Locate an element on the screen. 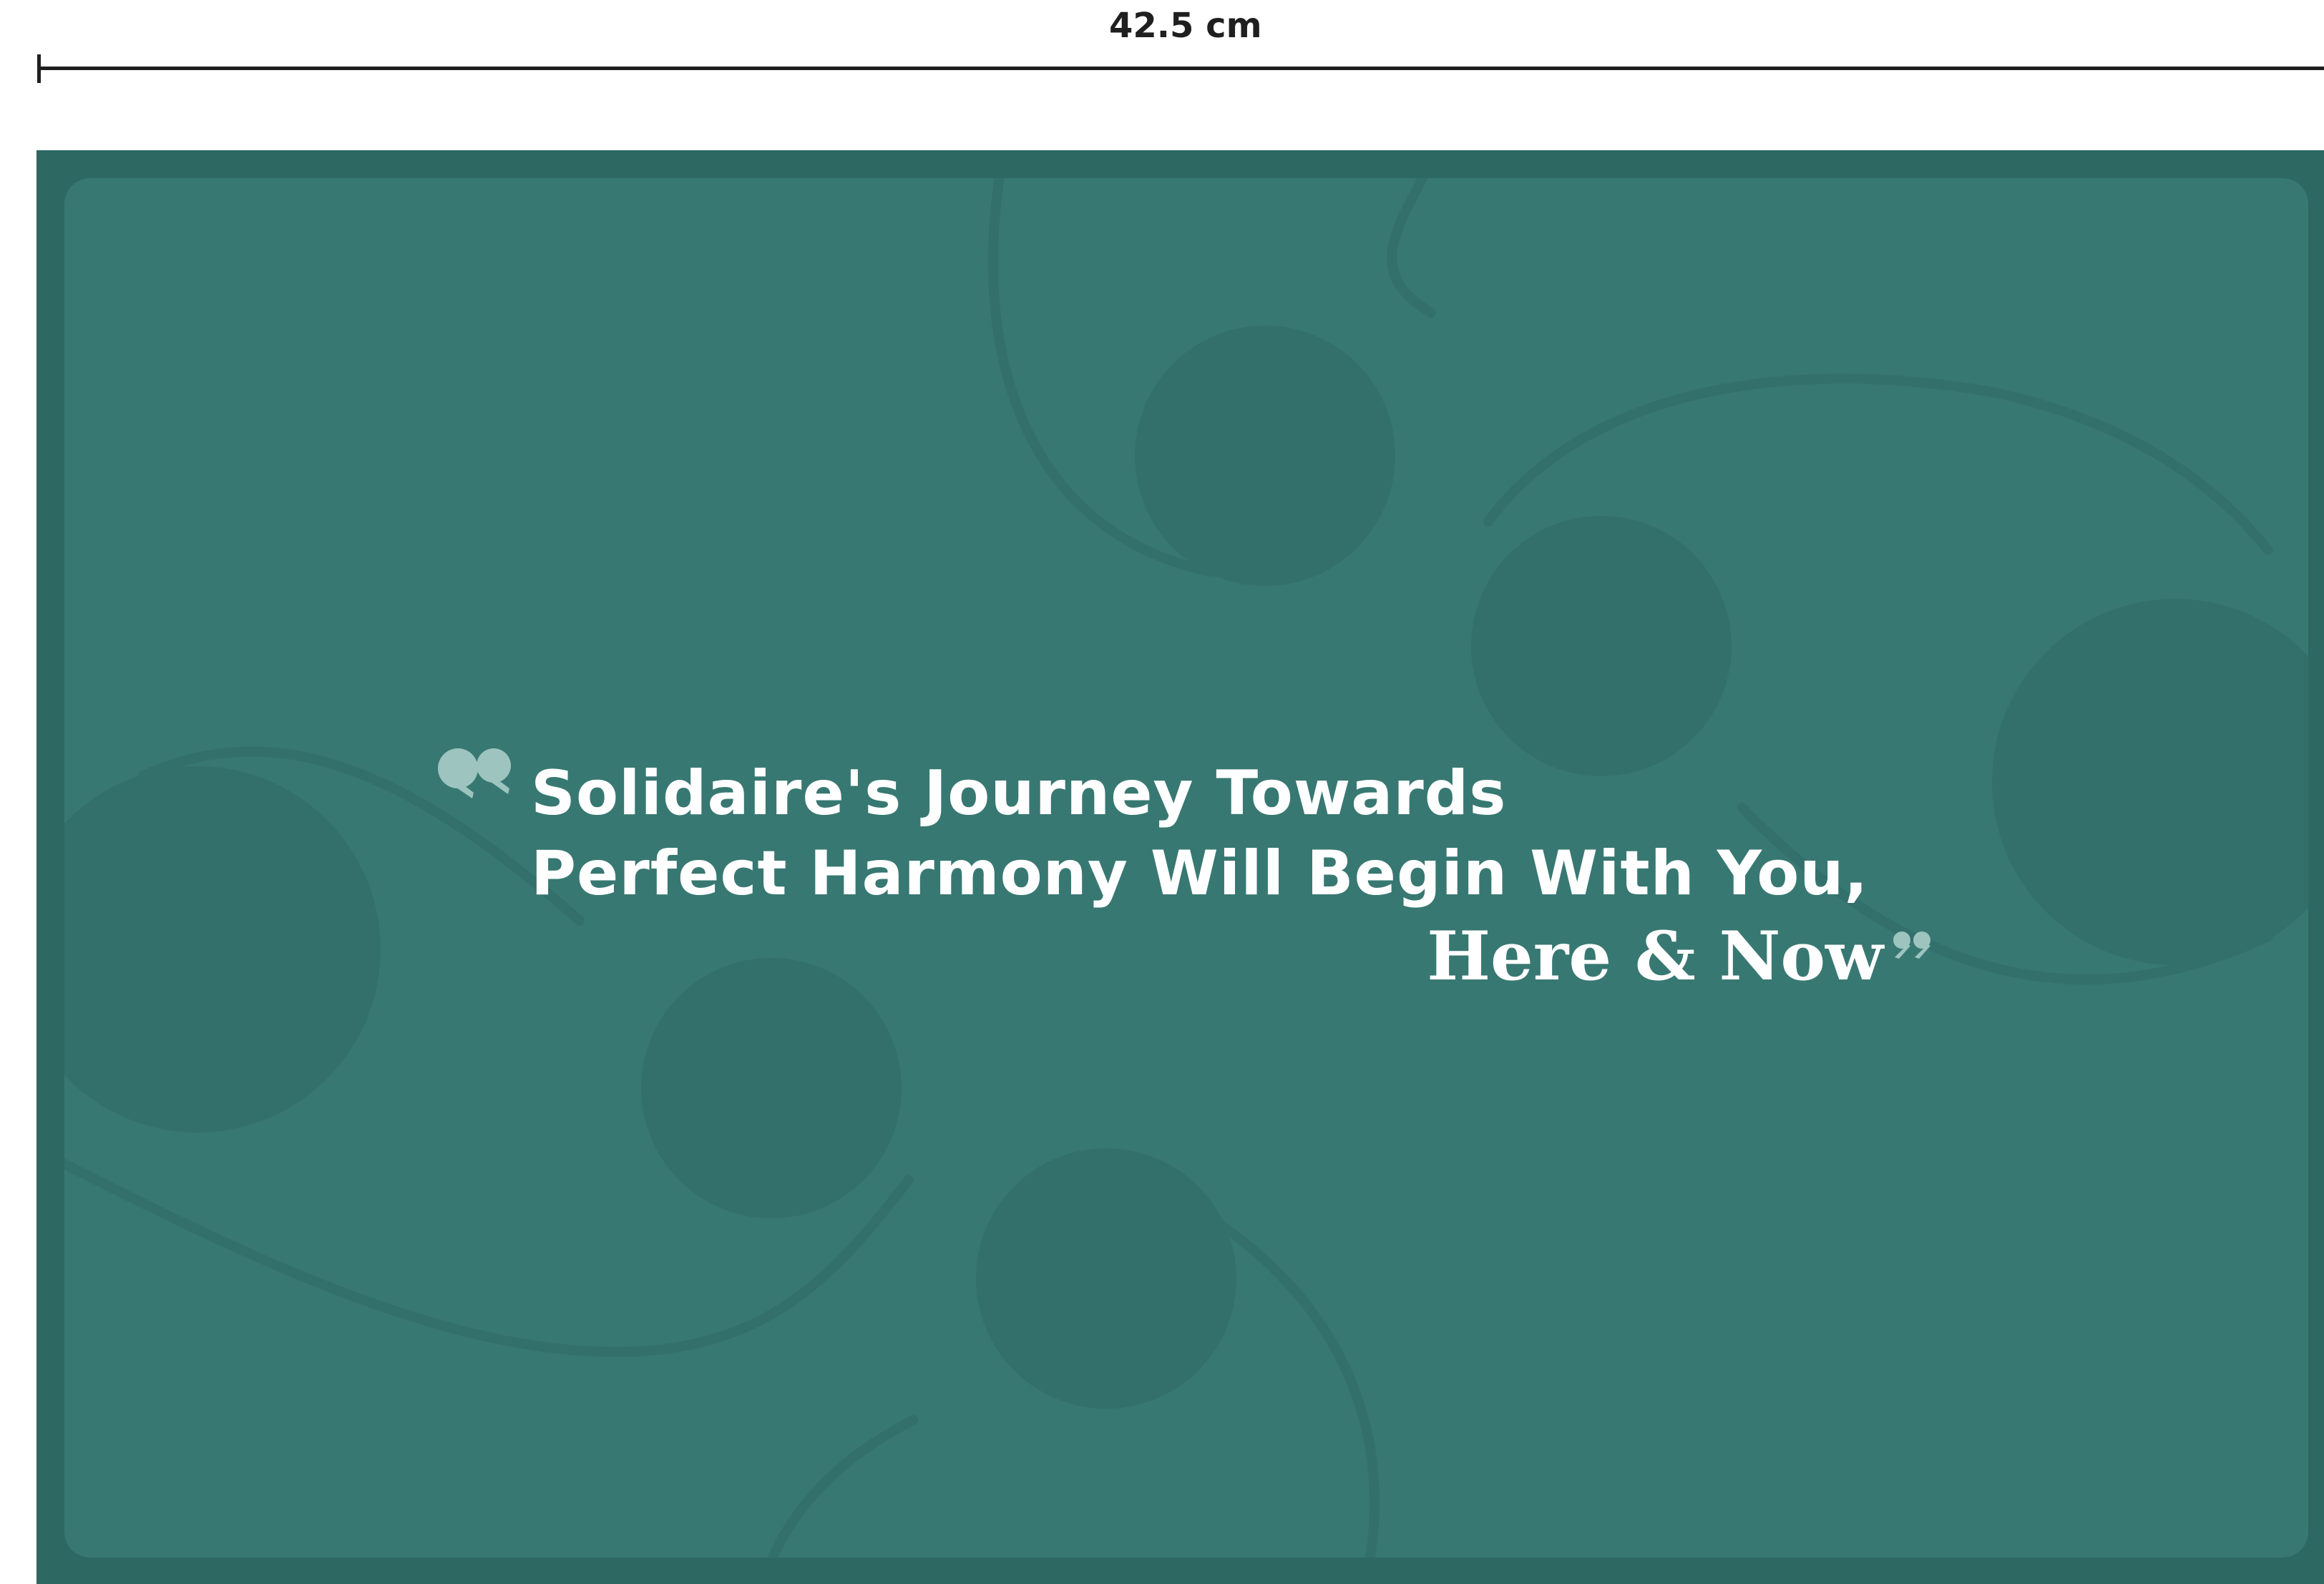 This screenshot has width=2324, height=1584. close-quote-icon is located at coordinates (1912, 945).